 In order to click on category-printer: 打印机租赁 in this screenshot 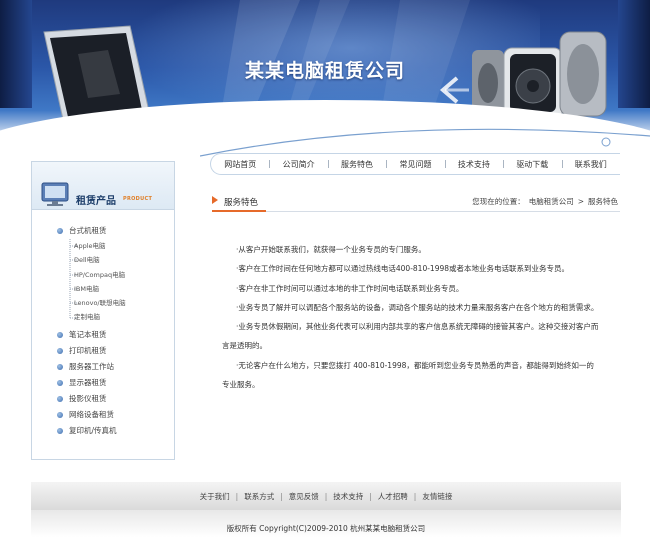, I will do `click(103, 351)`.